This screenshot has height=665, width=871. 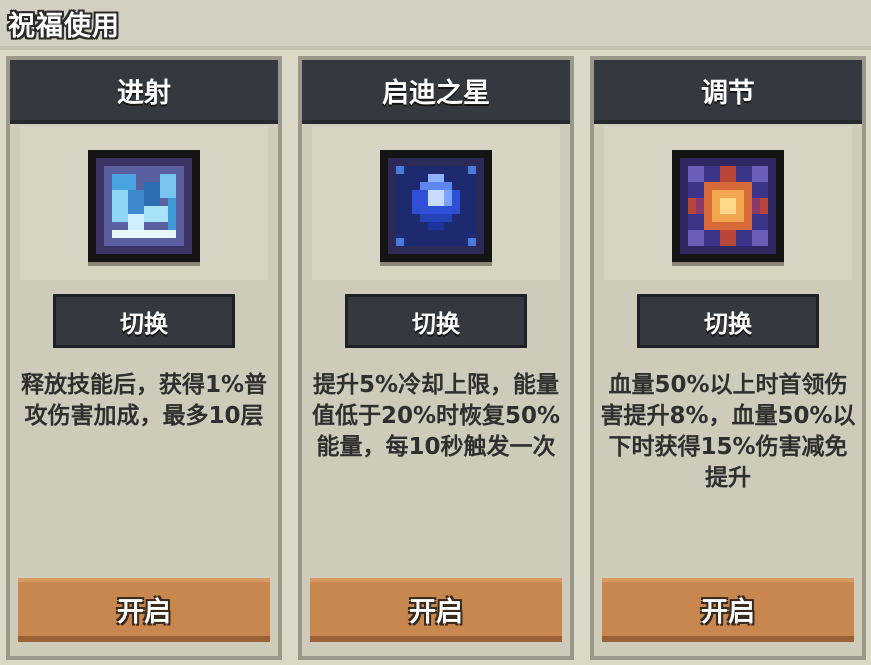 I want to click on title-bar: 祝福使用, so click(x=435, y=23).